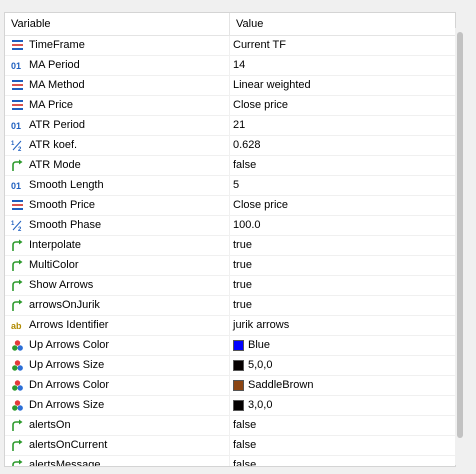  I want to click on value-text: false, so click(245, 425).